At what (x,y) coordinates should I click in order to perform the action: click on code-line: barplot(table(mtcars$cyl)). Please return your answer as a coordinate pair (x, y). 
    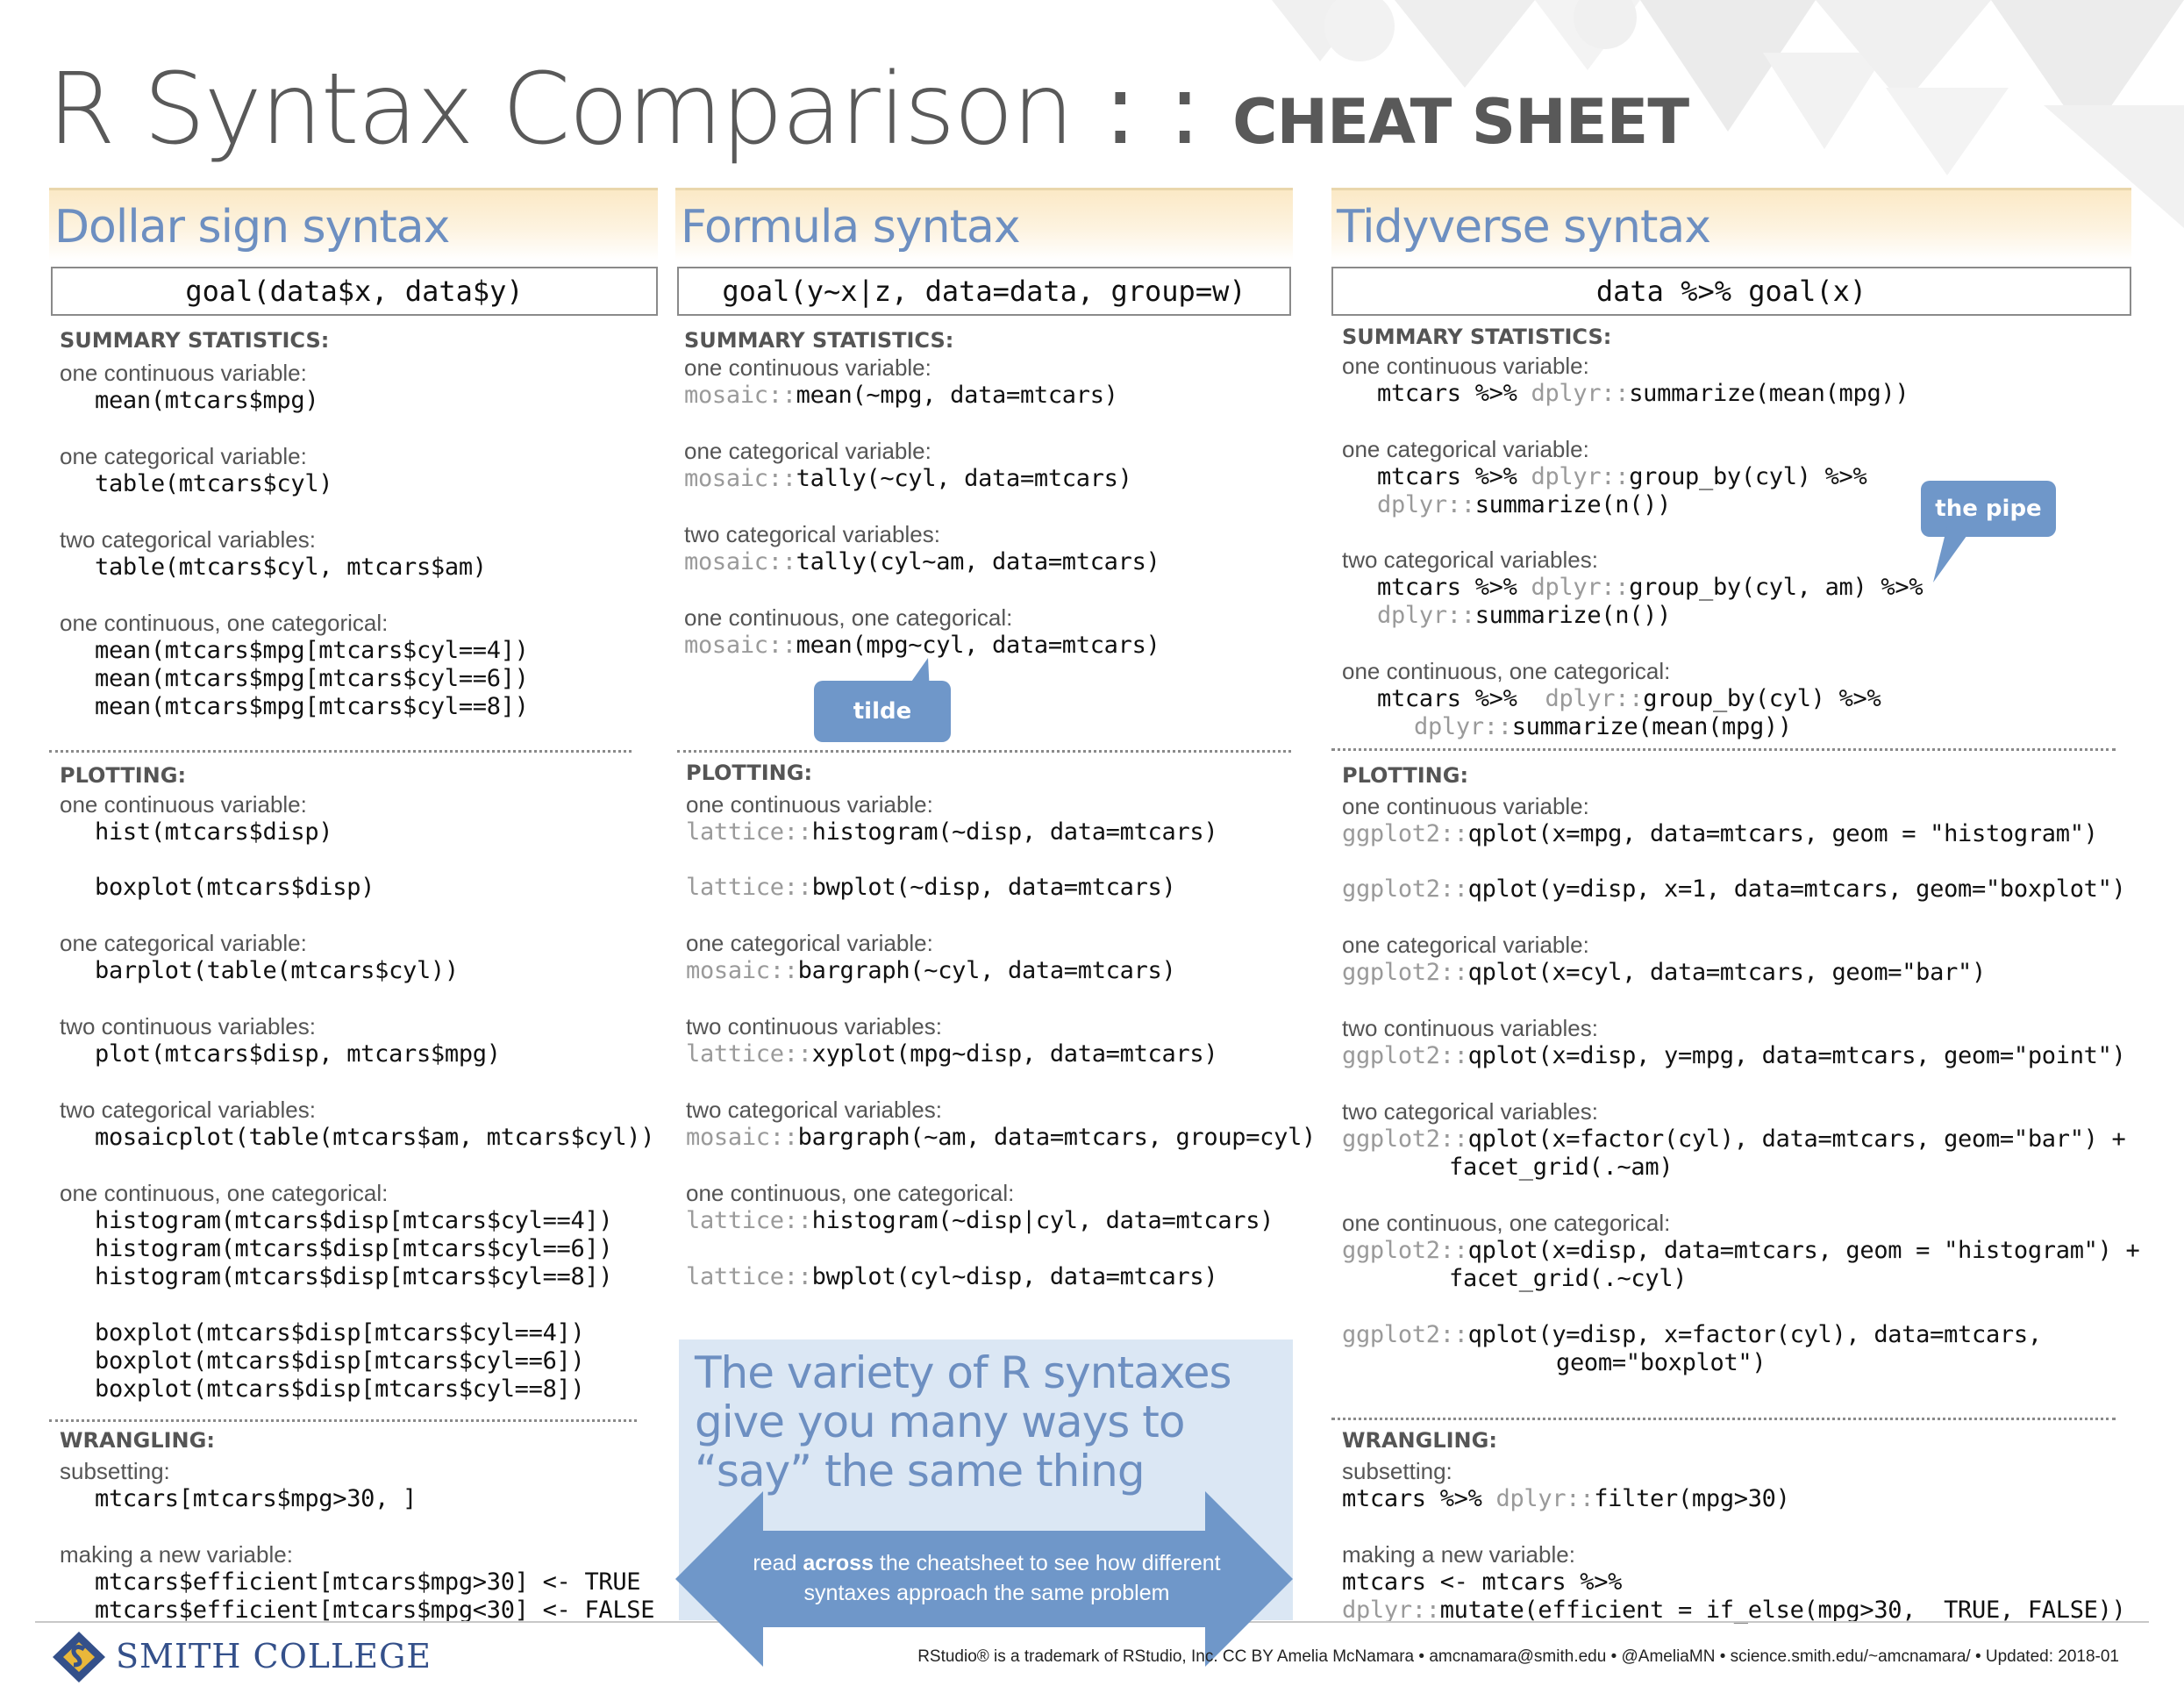
    Looking at the image, I should click on (277, 971).